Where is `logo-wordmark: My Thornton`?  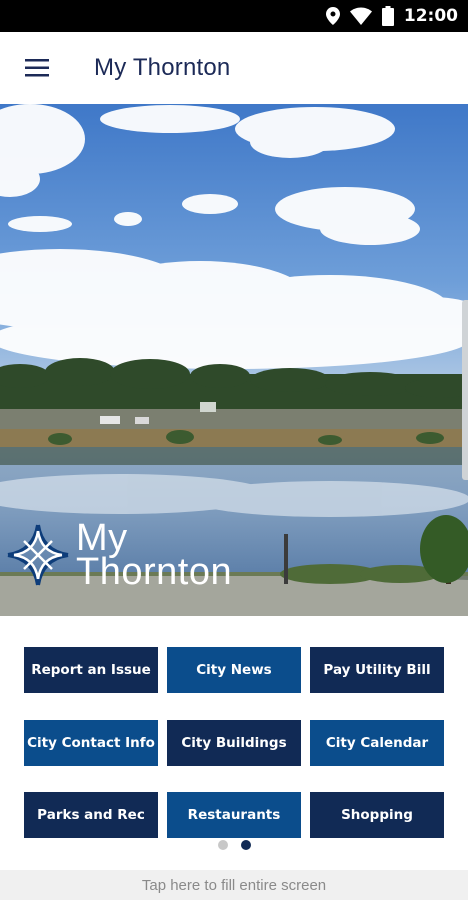
logo-wordmark: My Thornton is located at coordinates (154, 555).